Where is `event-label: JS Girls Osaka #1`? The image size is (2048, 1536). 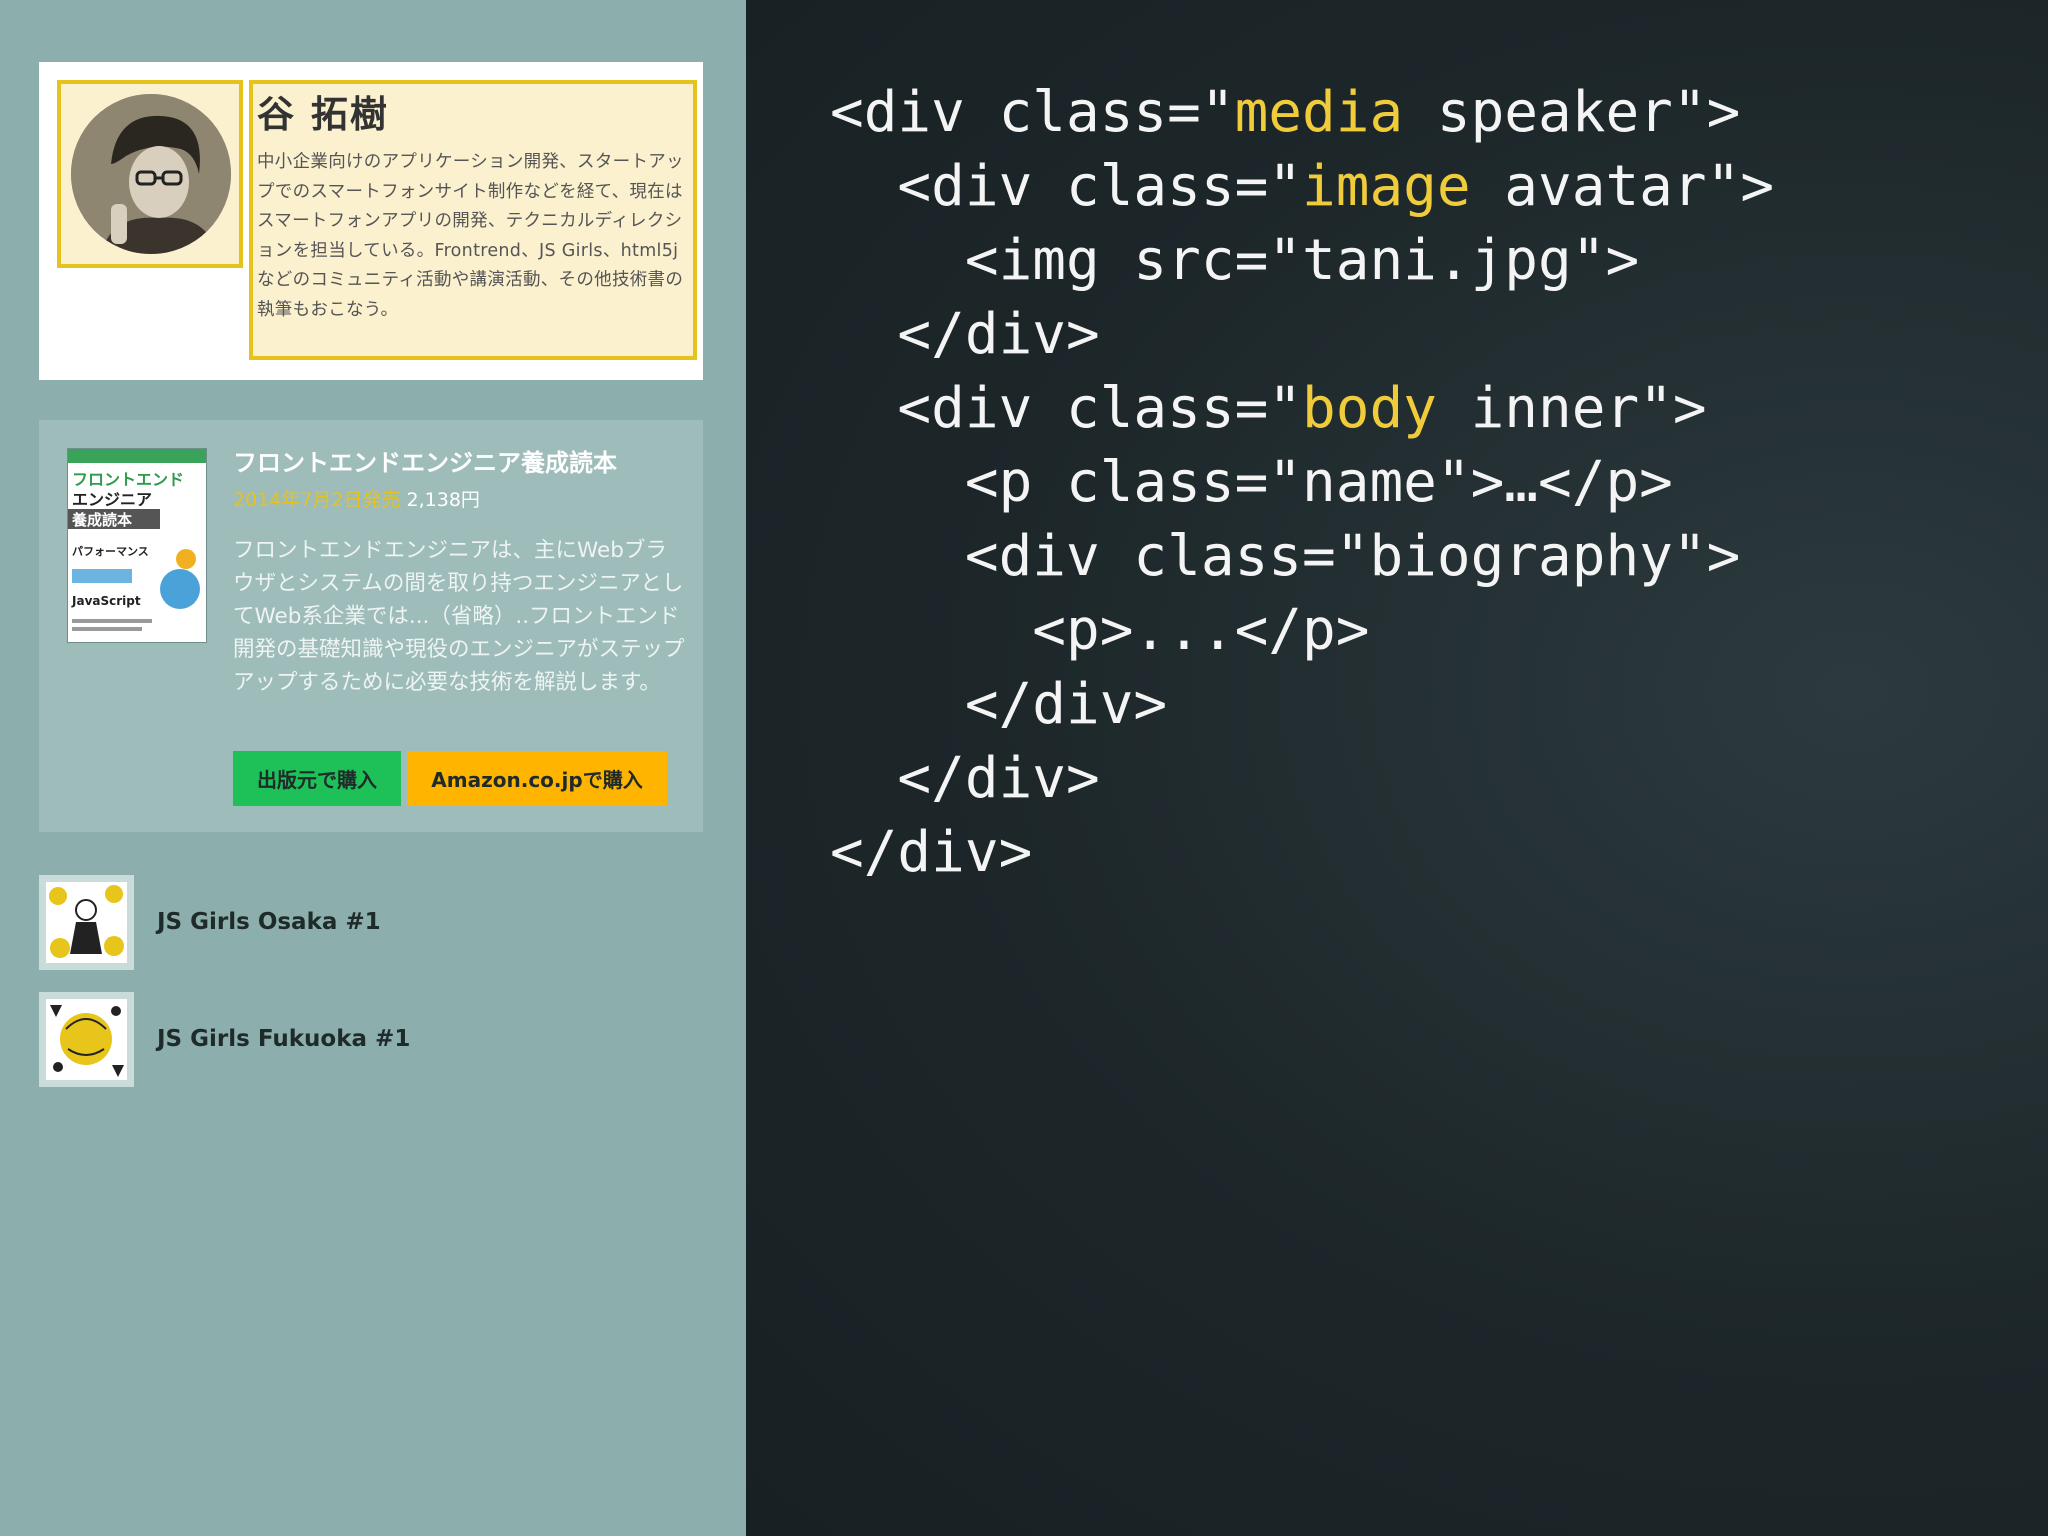 event-label: JS Girls Osaka #1 is located at coordinates (269, 922).